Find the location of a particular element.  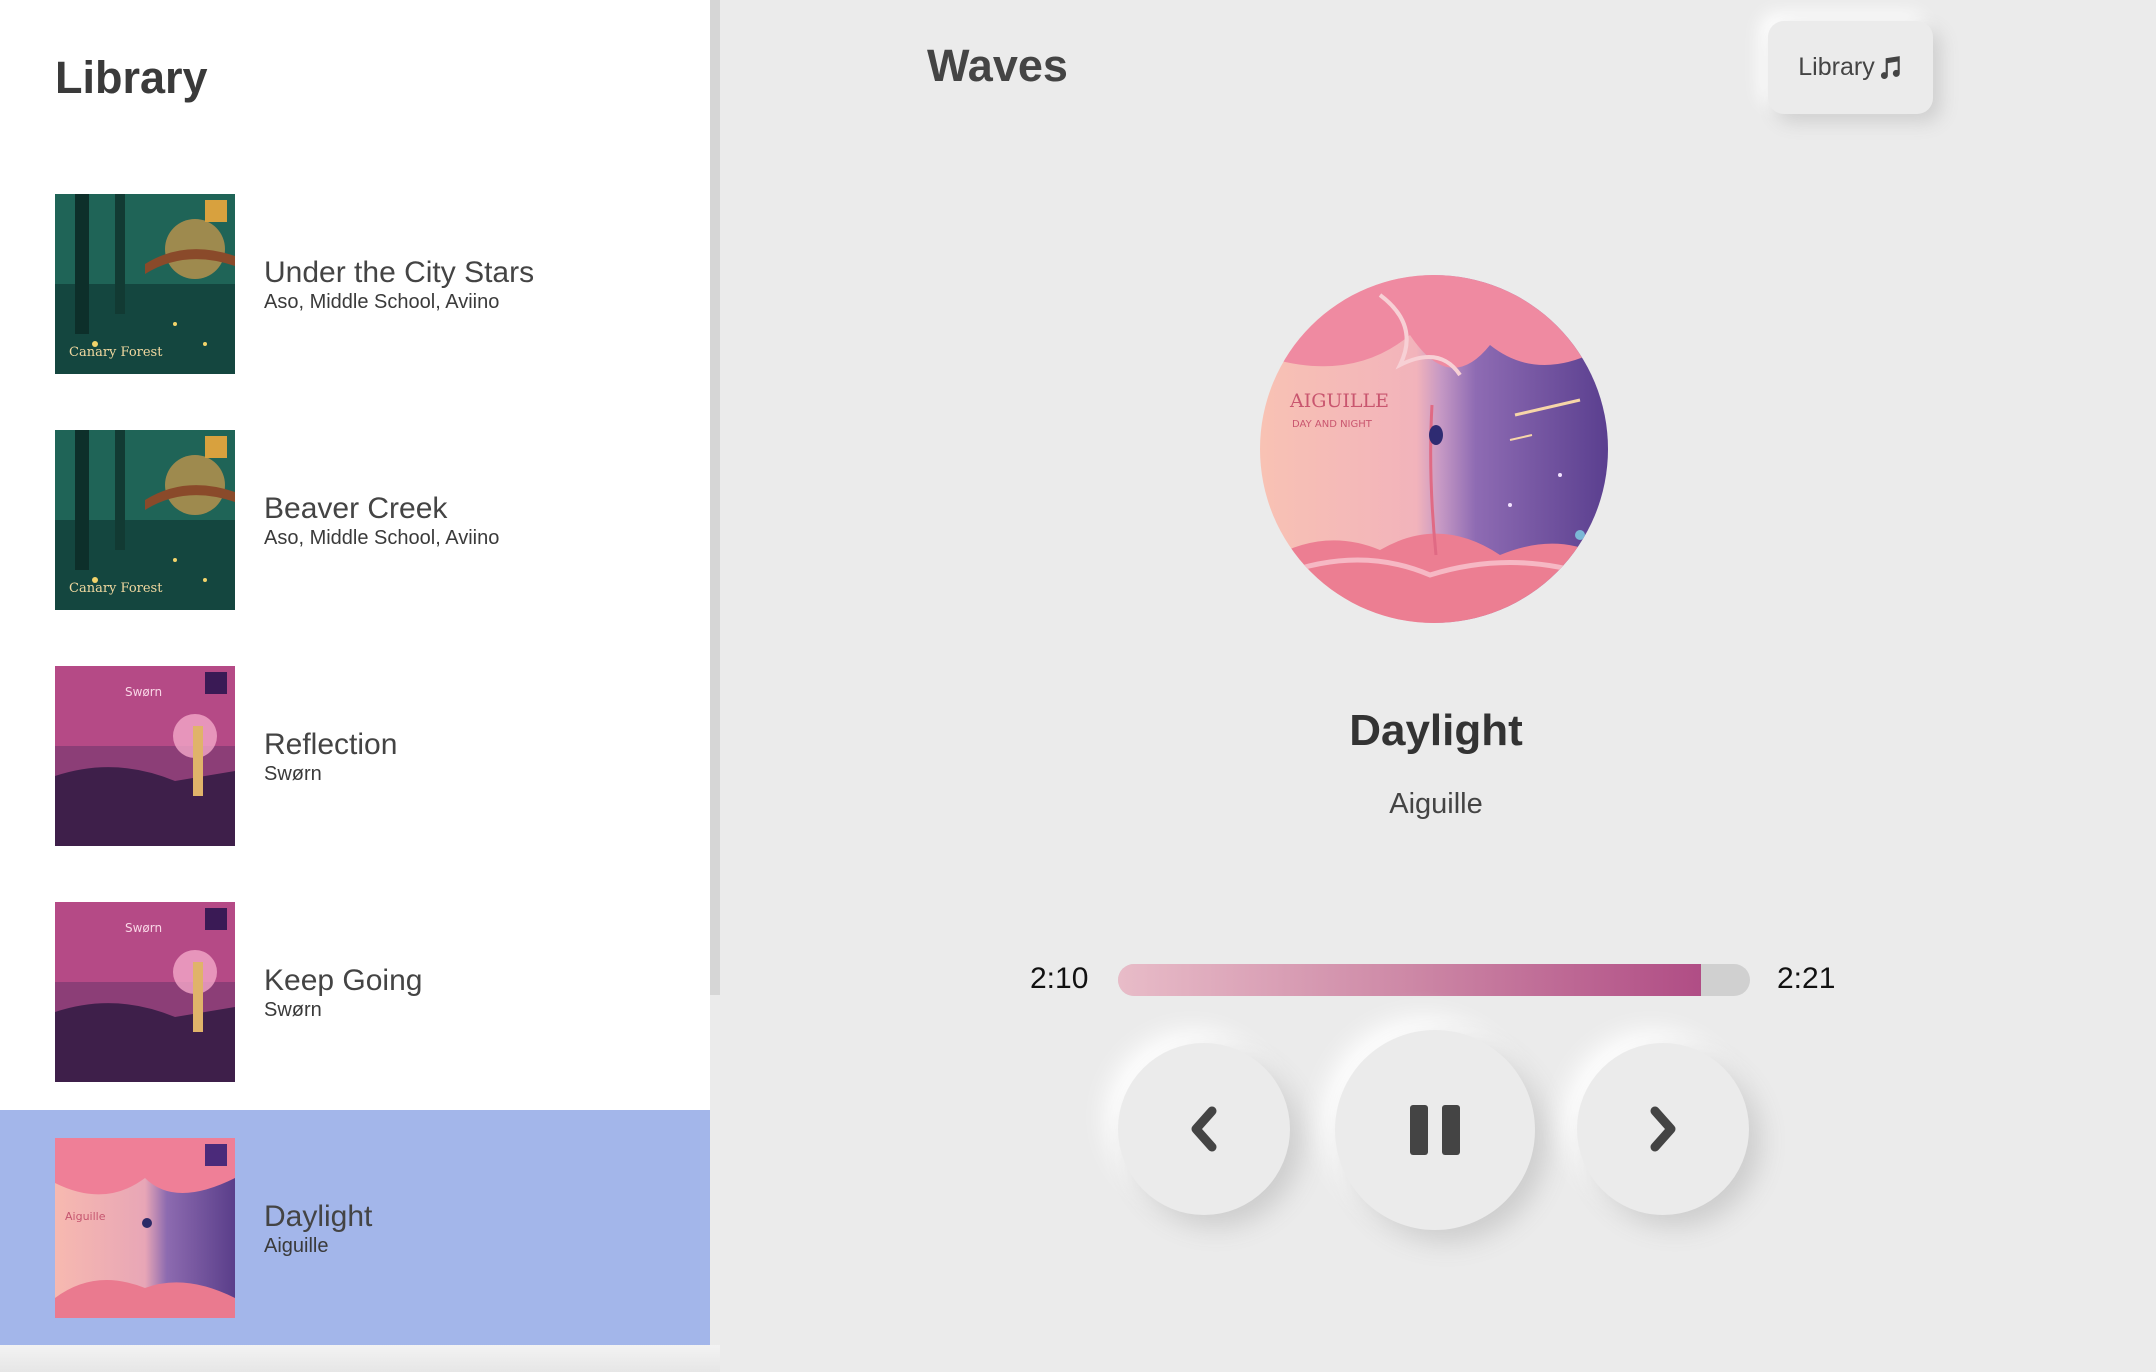

progress-fill is located at coordinates (1409, 980).